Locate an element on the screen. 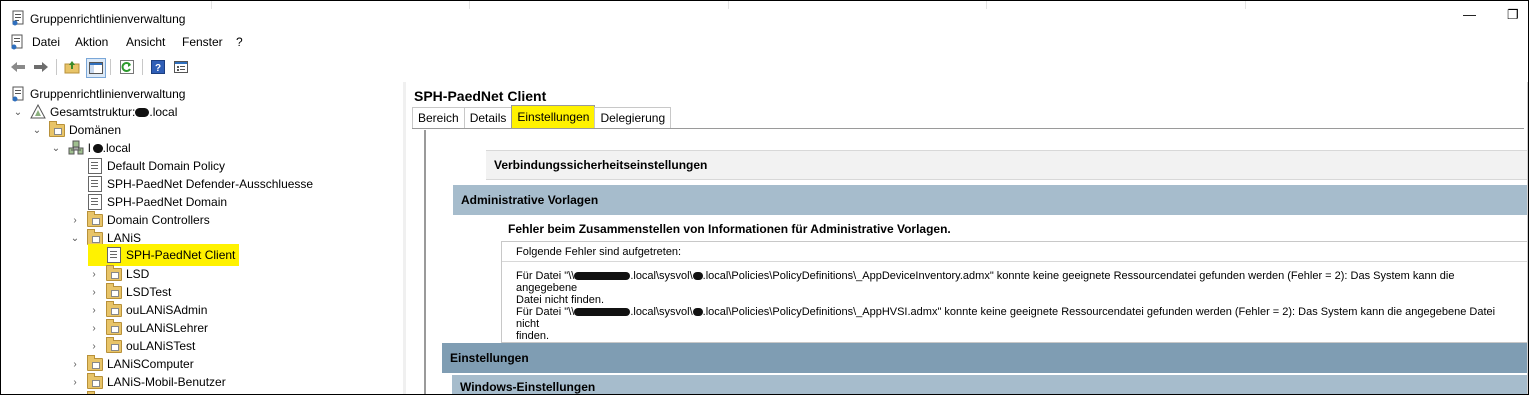 The image size is (1529, 395). tree-item-forest: ⌄ Gesamtstruktur: .local is located at coordinates (94, 112).